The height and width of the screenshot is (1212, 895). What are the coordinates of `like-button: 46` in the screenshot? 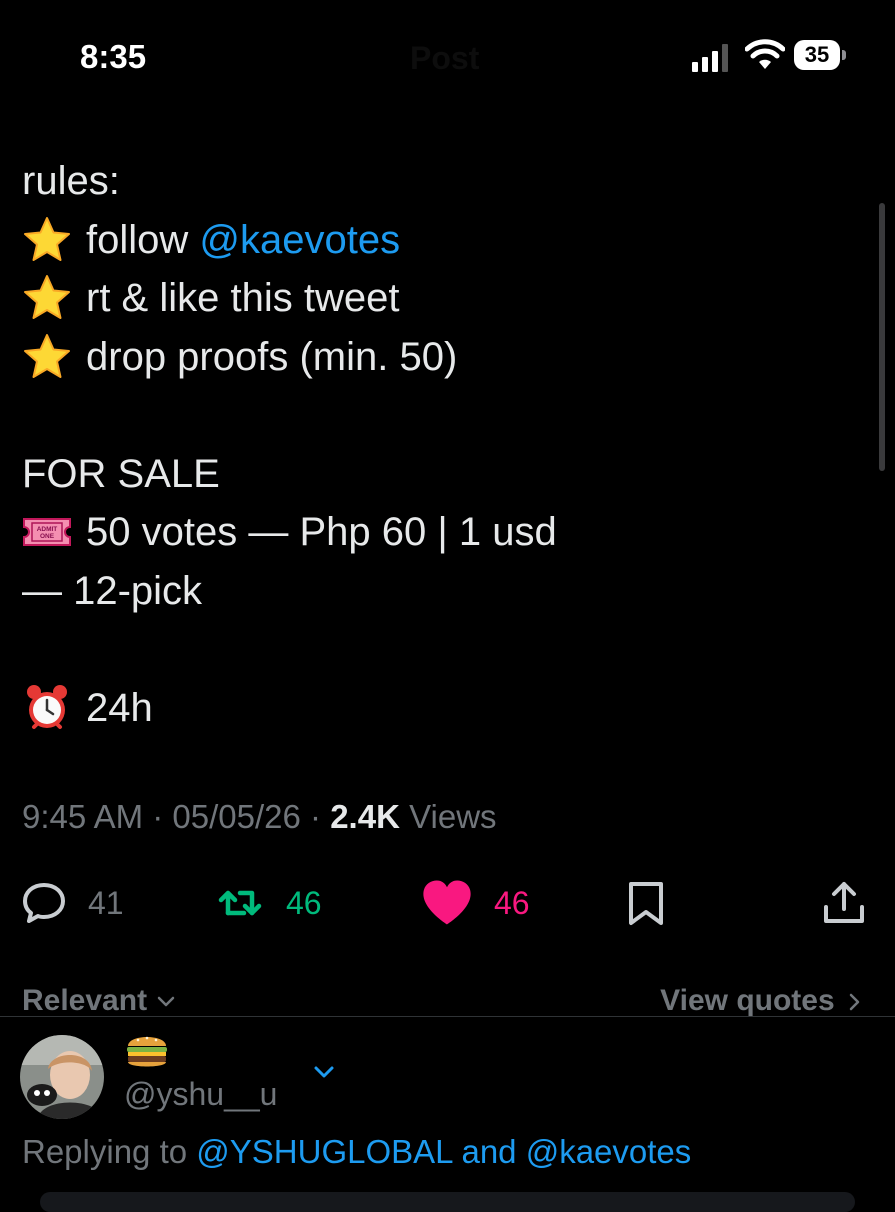 It's located at (475, 903).